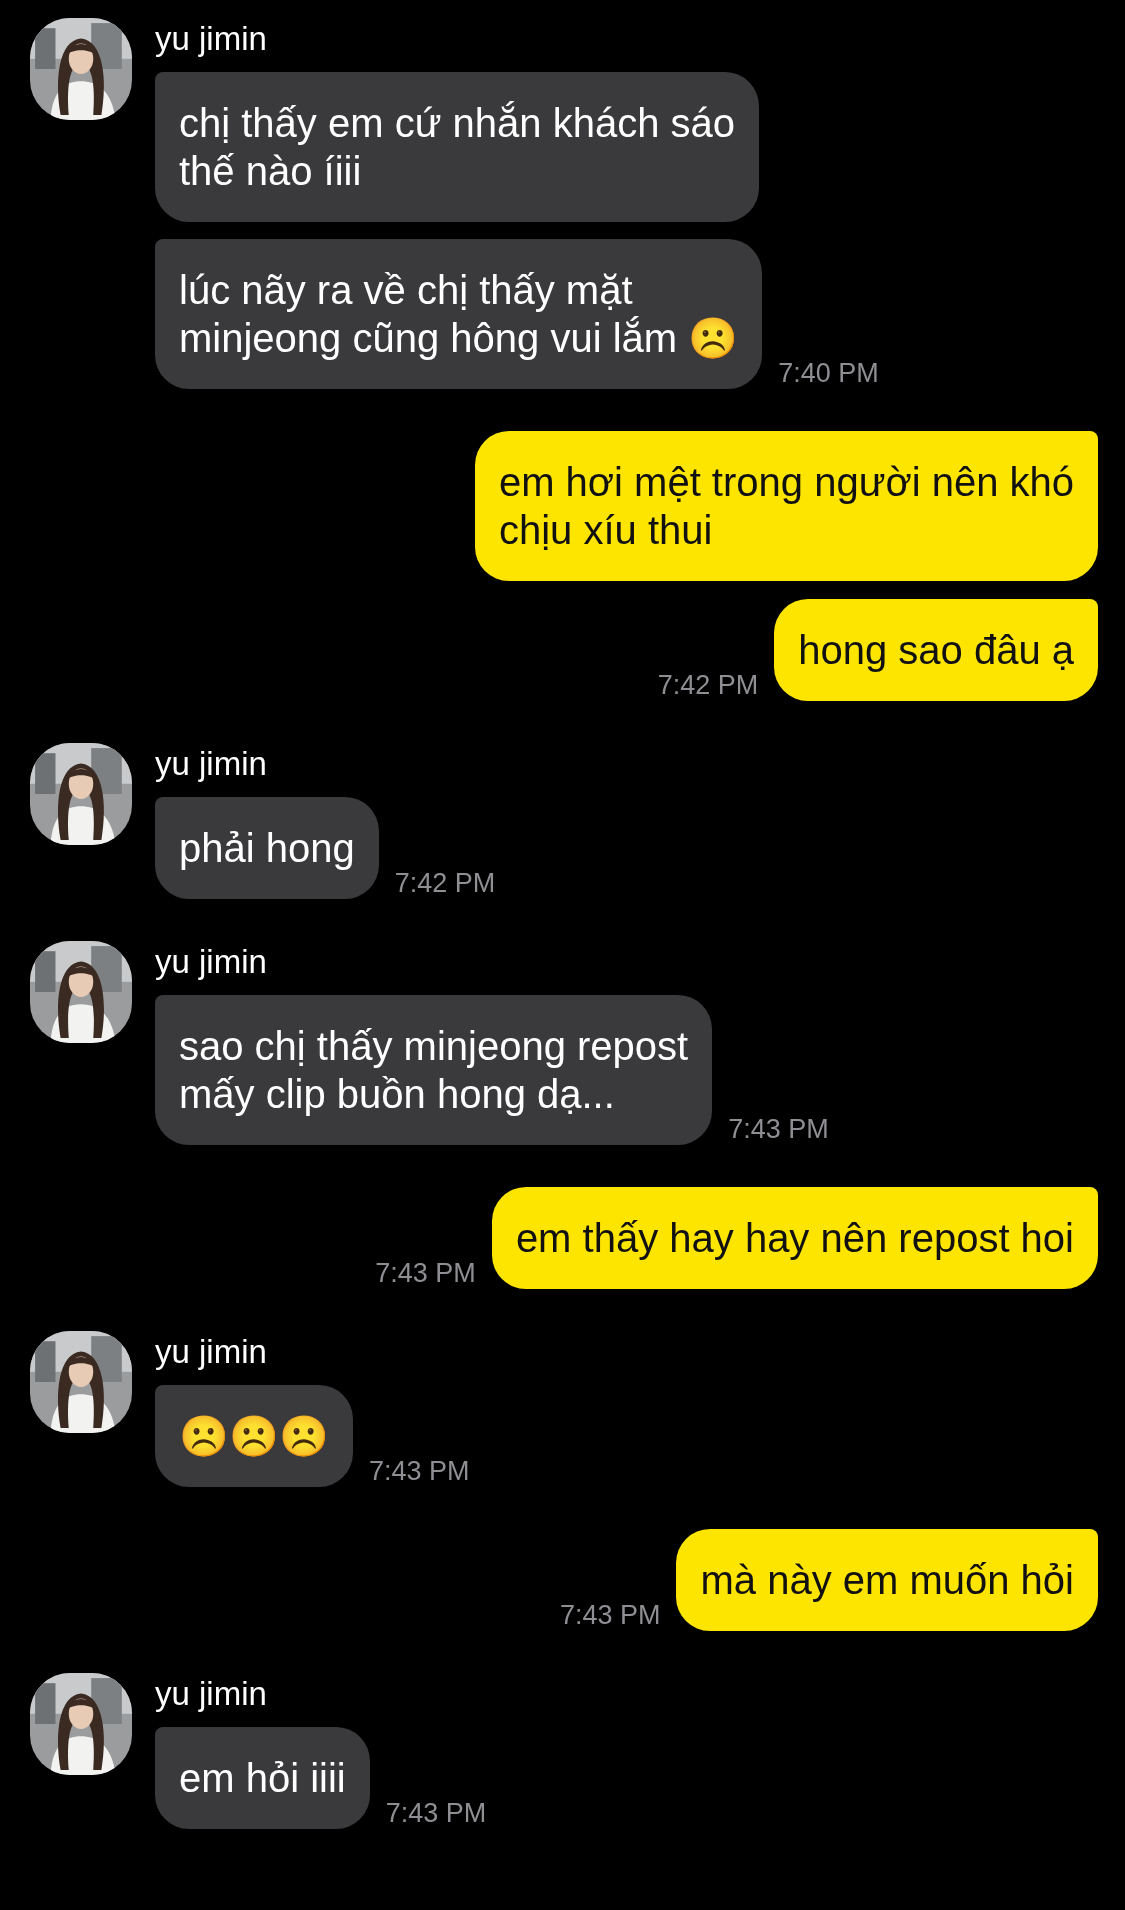 The height and width of the screenshot is (1910, 1125). What do you see at coordinates (459, 314) in the screenshot?
I see `message-bubble: lúc nãy ra về chị thấy mặt minjeong cũng hông vui lắm ☹` at bounding box center [459, 314].